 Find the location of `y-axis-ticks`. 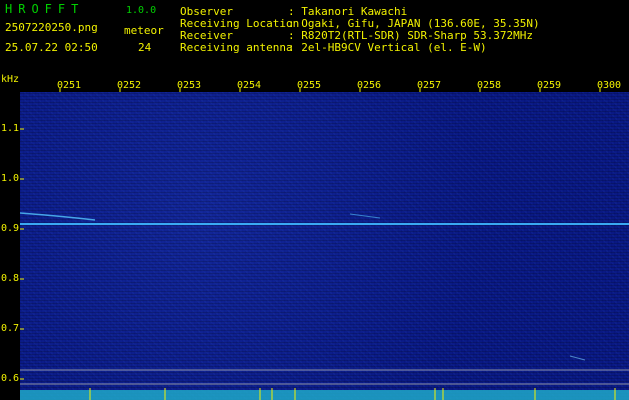

y-axis-ticks is located at coordinates (22, 254).